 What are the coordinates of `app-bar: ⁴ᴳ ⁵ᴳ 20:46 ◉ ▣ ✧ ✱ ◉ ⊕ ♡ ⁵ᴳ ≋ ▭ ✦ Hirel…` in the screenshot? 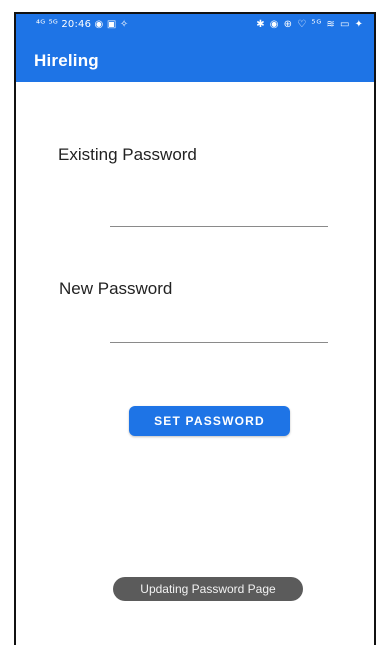 It's located at (195, 48).